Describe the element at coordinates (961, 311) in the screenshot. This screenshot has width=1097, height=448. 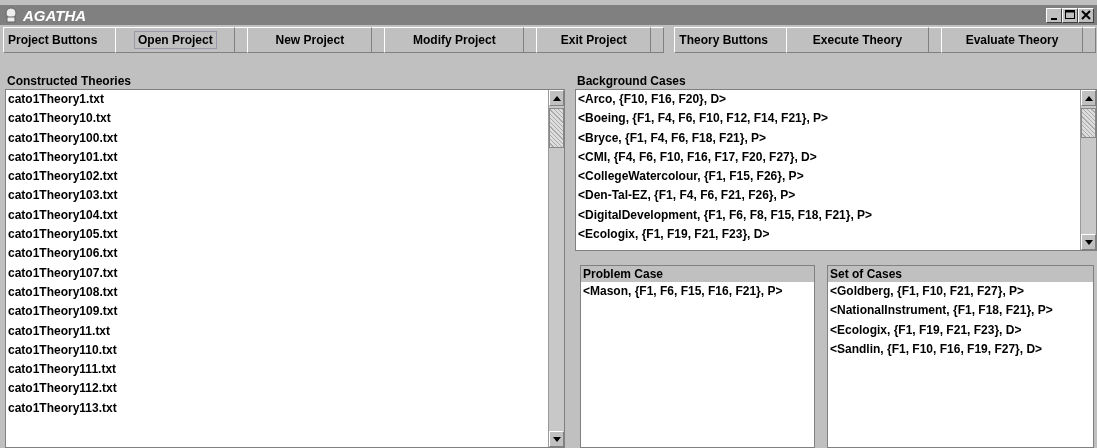
I see `list-item: <NationalInstrument, {F1, F18, F21}, P>` at that location.